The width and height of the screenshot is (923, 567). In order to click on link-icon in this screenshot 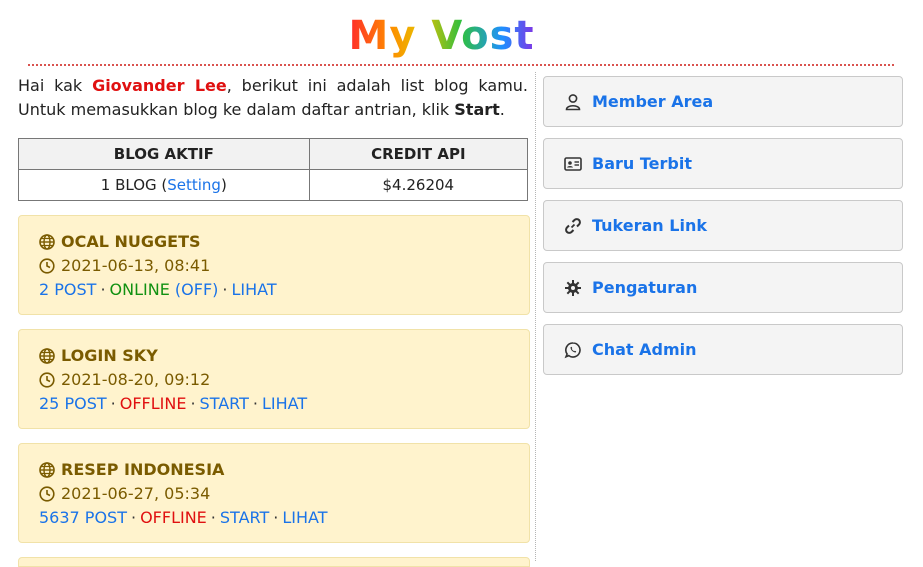, I will do `click(573, 225)`.